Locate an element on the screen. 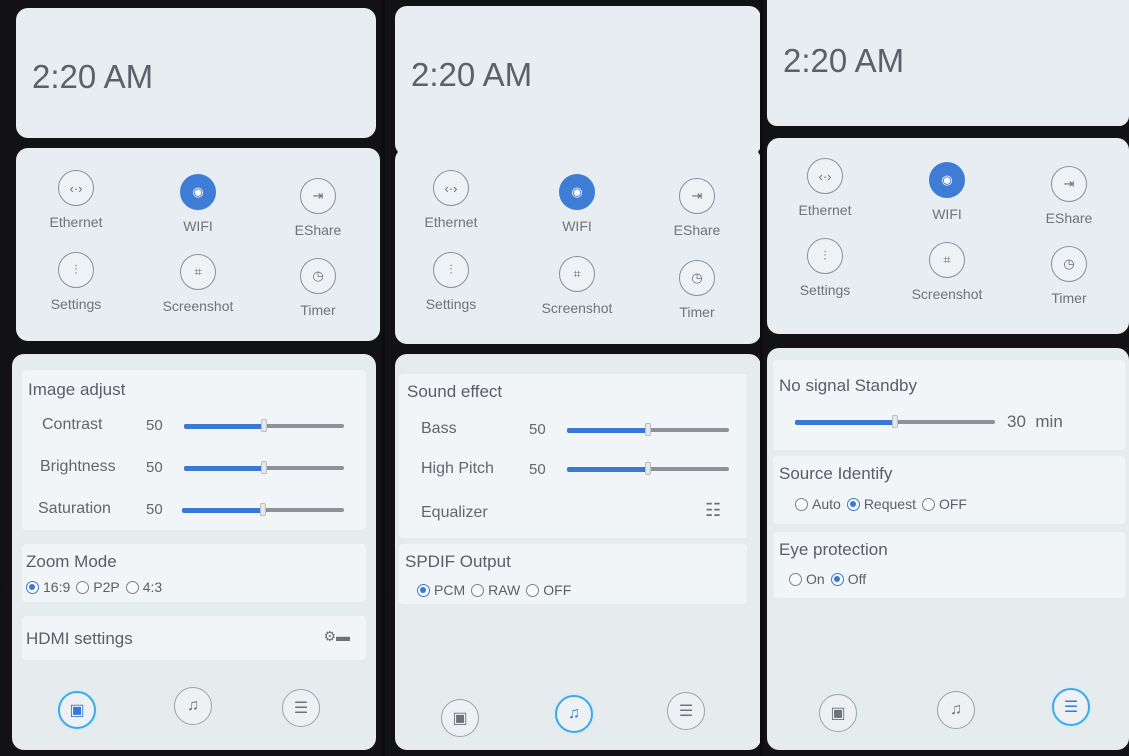 This screenshot has width=1129, height=756. hdmi-settings-row: HDMI settings ⚙▬ is located at coordinates (194, 638).